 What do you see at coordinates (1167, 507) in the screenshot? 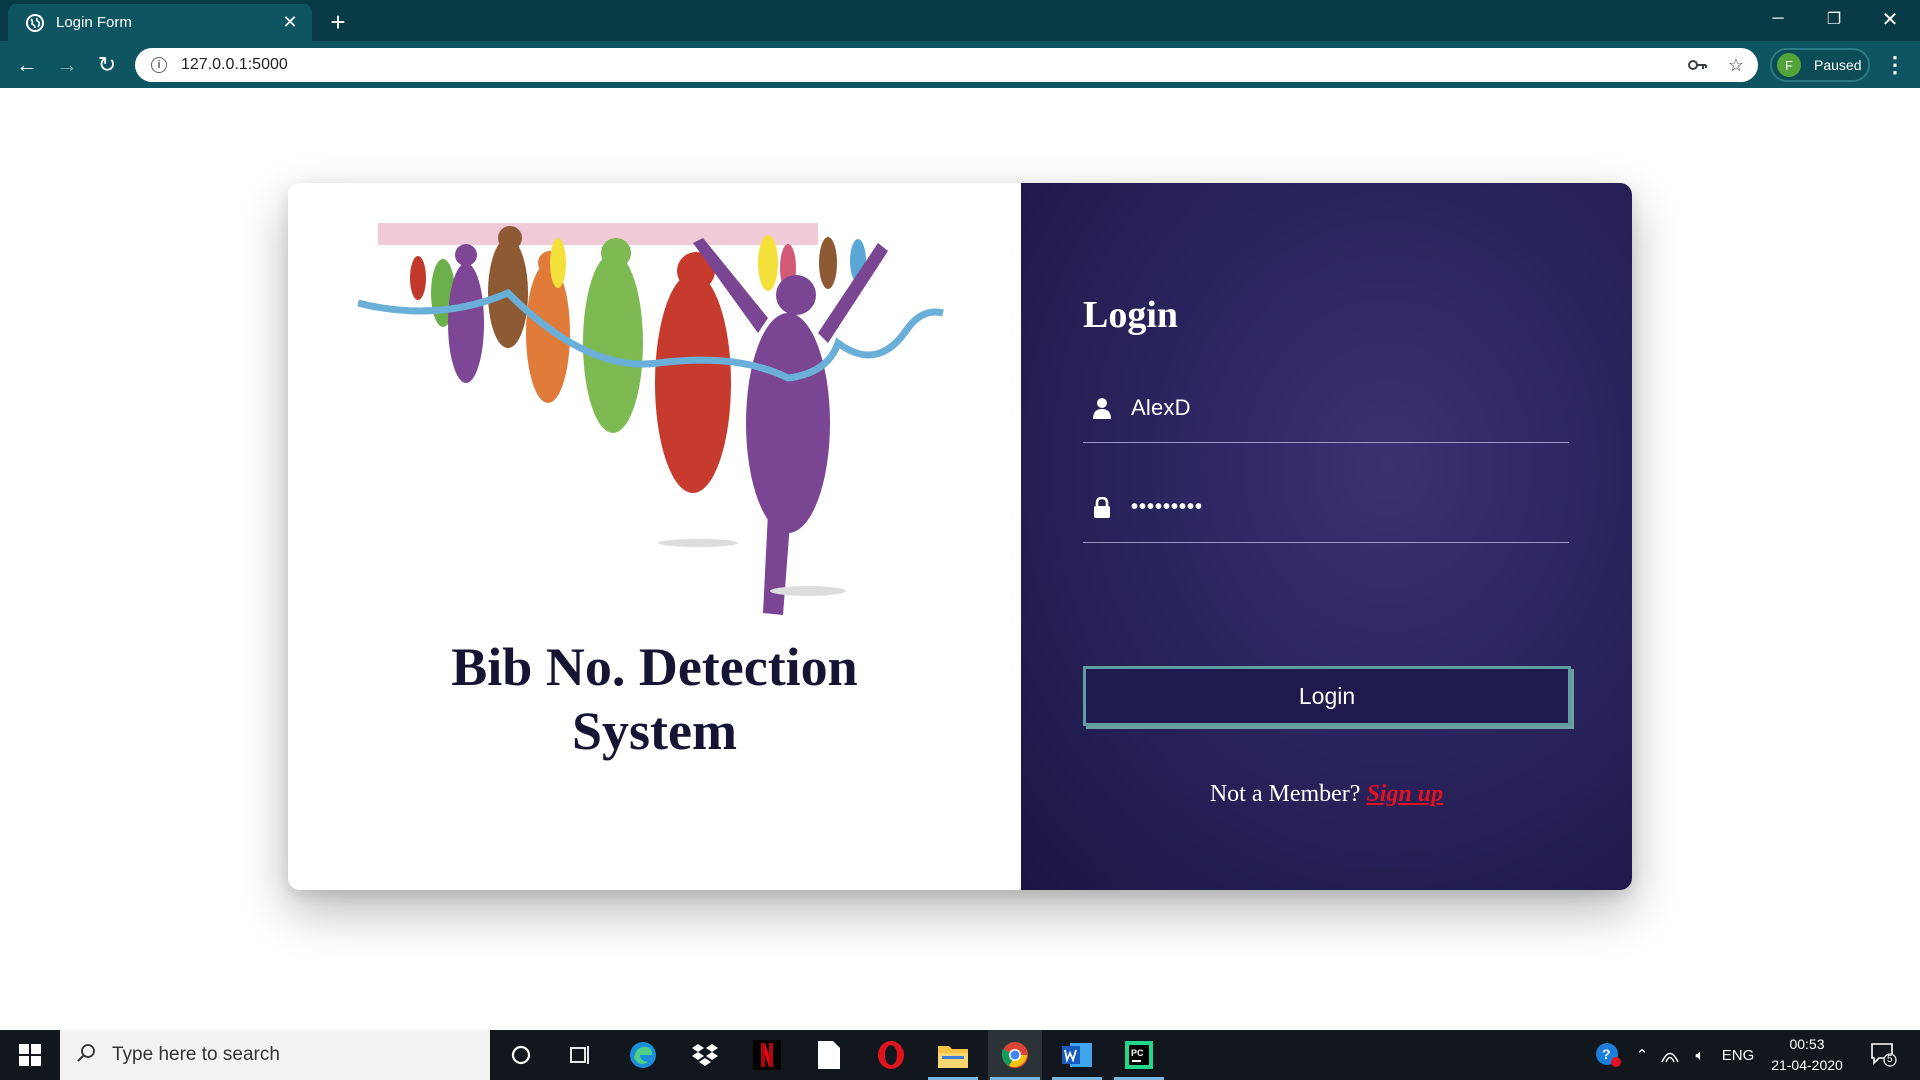
I see `password-value: •••••••••` at bounding box center [1167, 507].